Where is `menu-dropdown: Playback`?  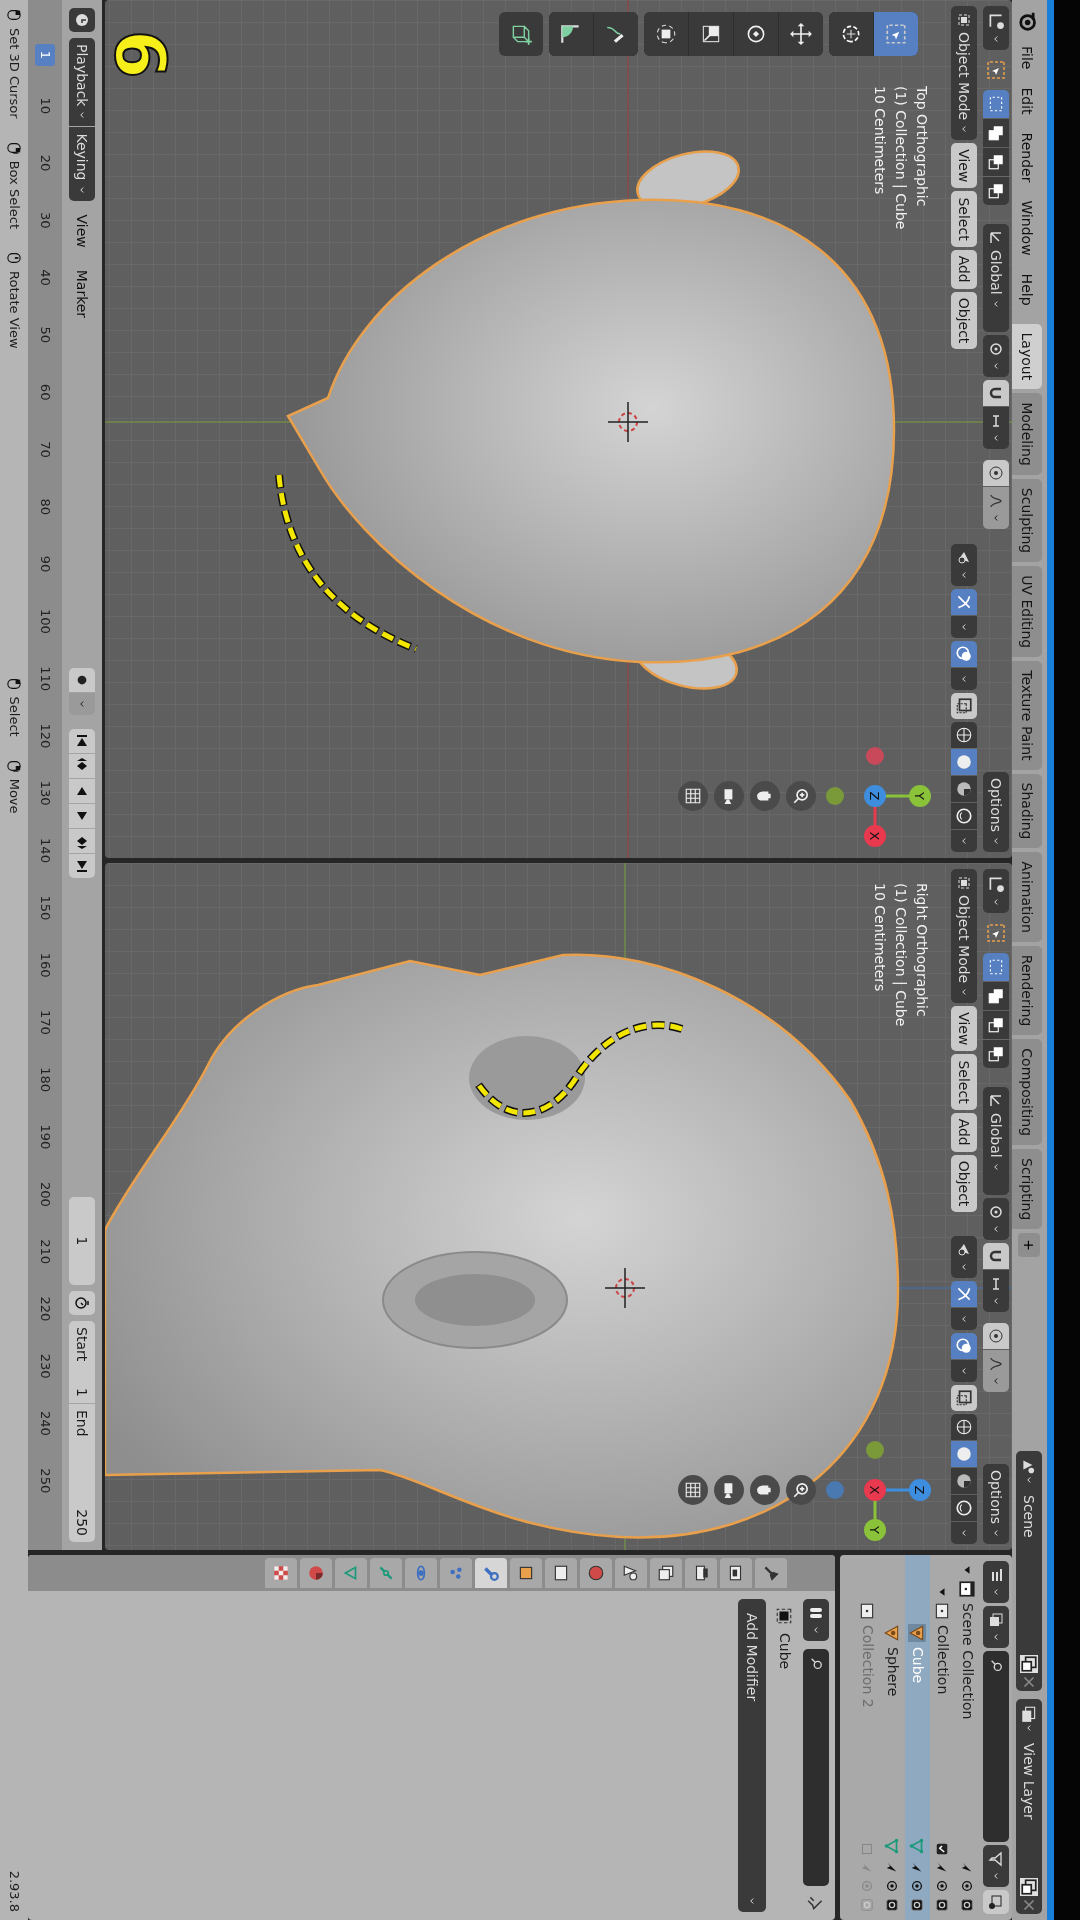
menu-dropdown: Playback is located at coordinates (82, 82).